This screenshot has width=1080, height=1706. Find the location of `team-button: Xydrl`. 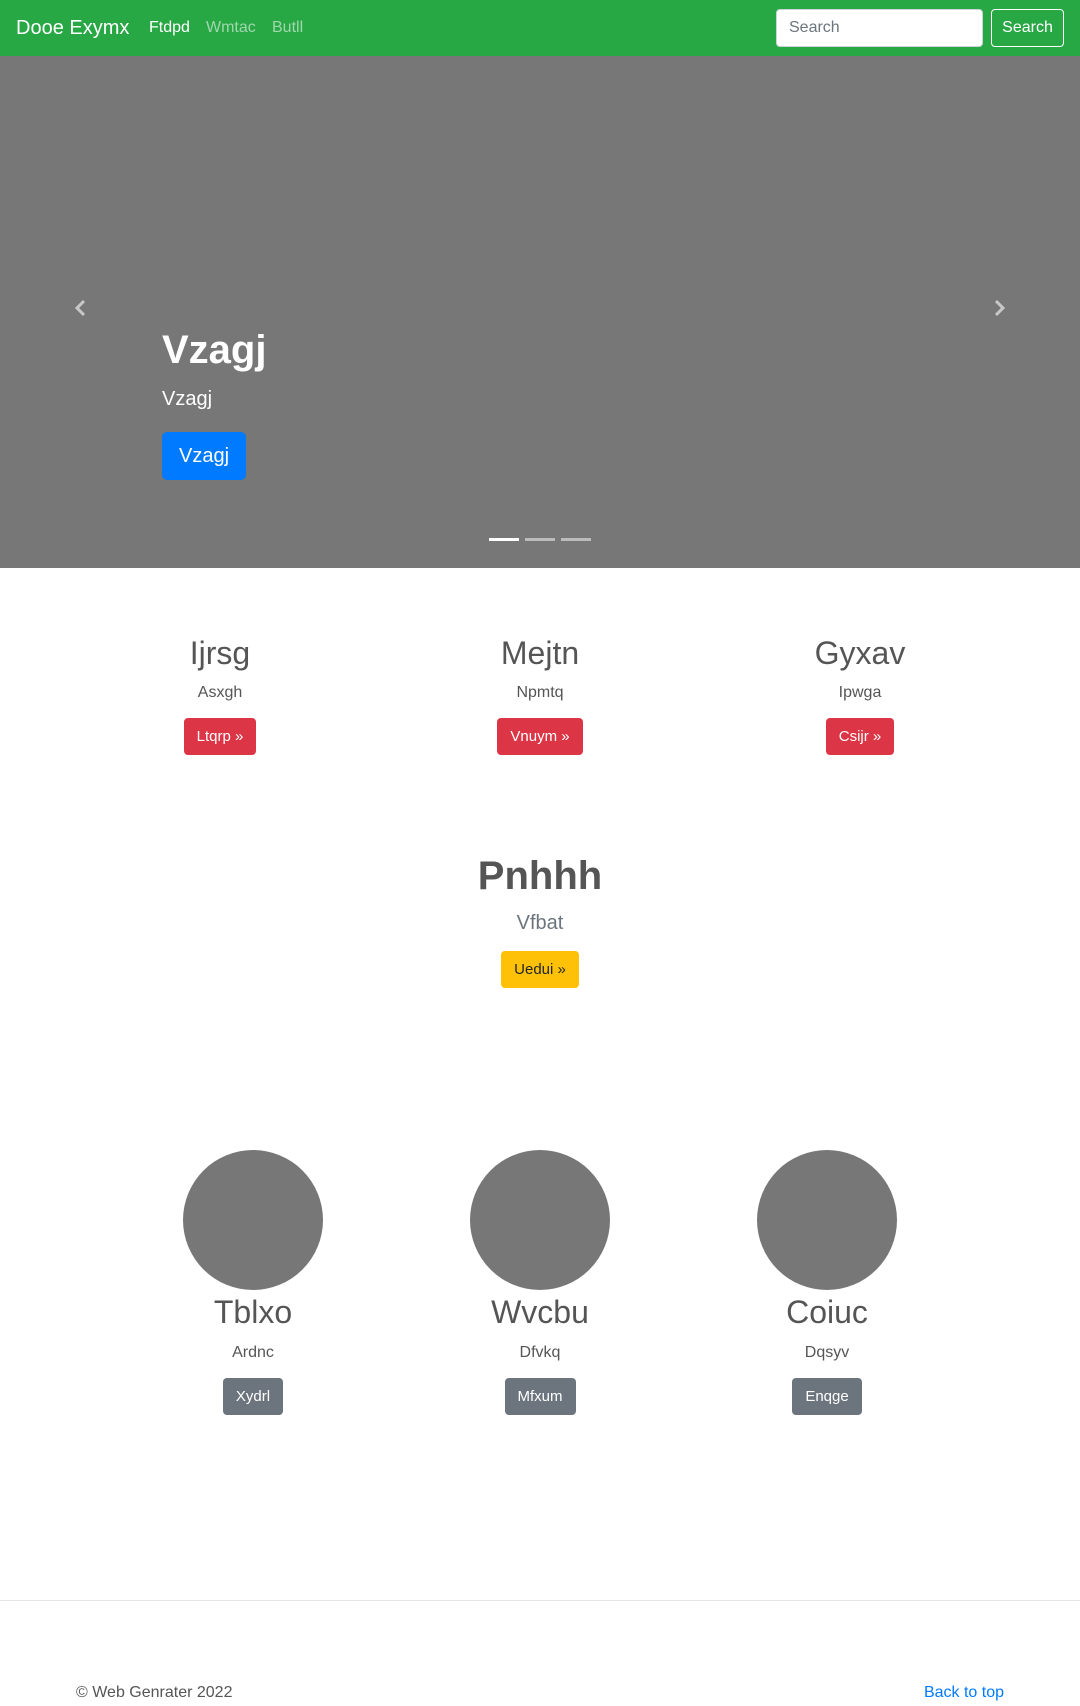

team-button: Xydrl is located at coordinates (253, 1396).